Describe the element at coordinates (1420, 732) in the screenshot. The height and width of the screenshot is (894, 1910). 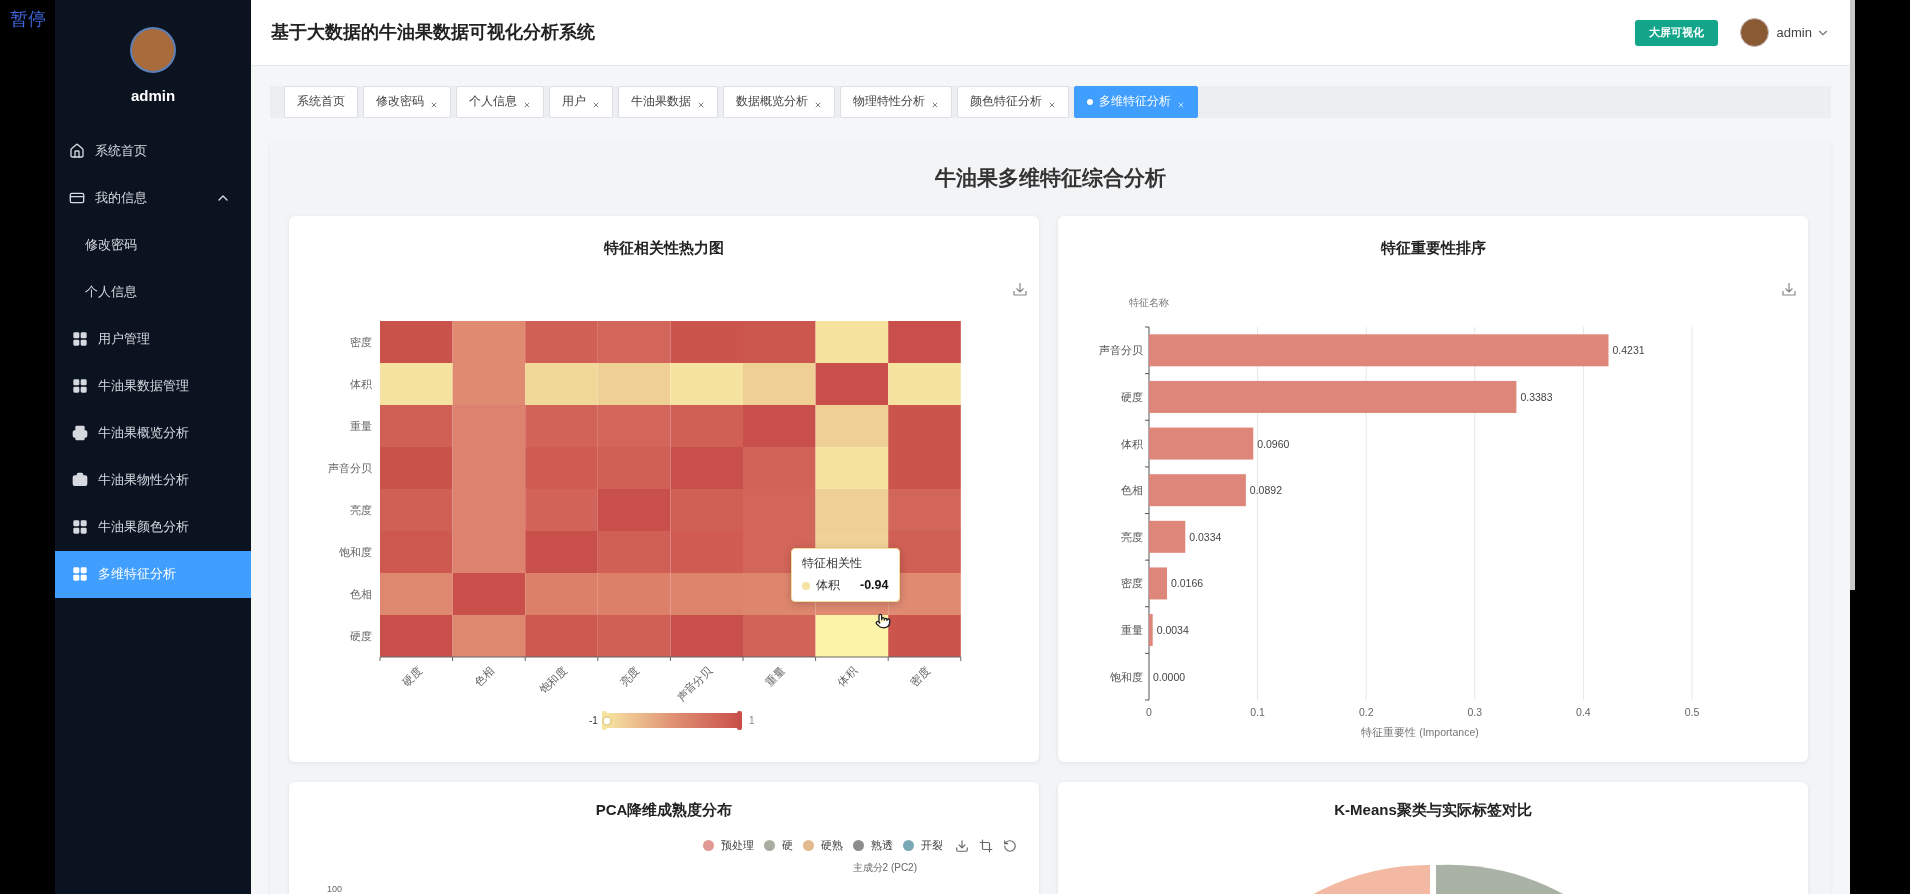
I see `x-axis-title: 特征重要性 (Importance)` at that location.